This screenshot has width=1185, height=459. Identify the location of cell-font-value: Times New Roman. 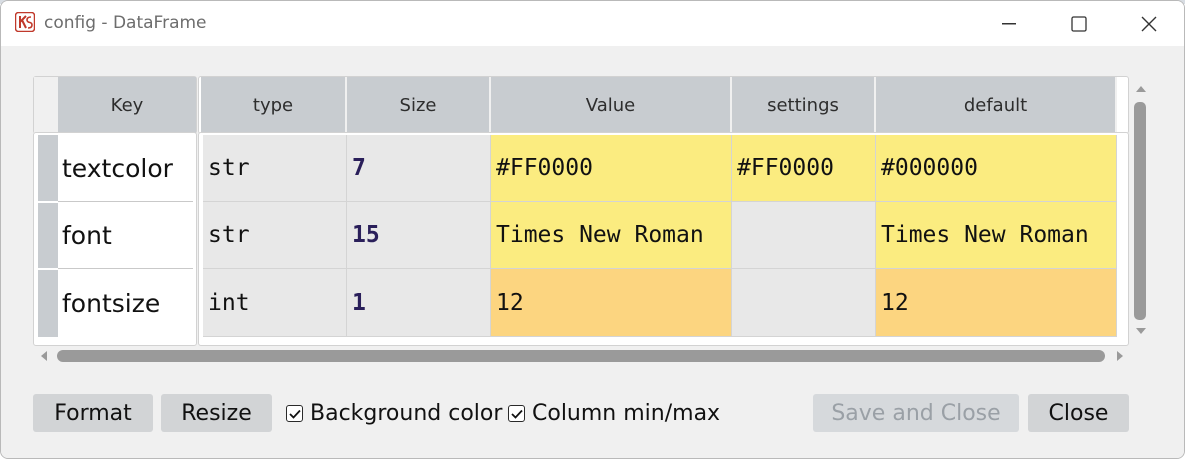
(611, 235).